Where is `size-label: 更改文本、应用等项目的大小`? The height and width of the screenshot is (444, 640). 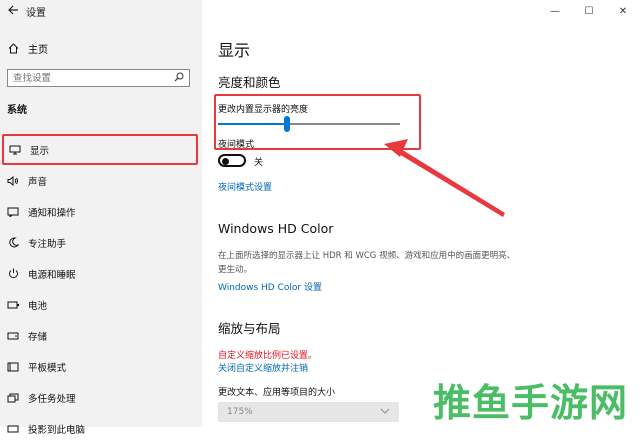 size-label: 更改文本、应用等项目的大小 is located at coordinates (277, 393).